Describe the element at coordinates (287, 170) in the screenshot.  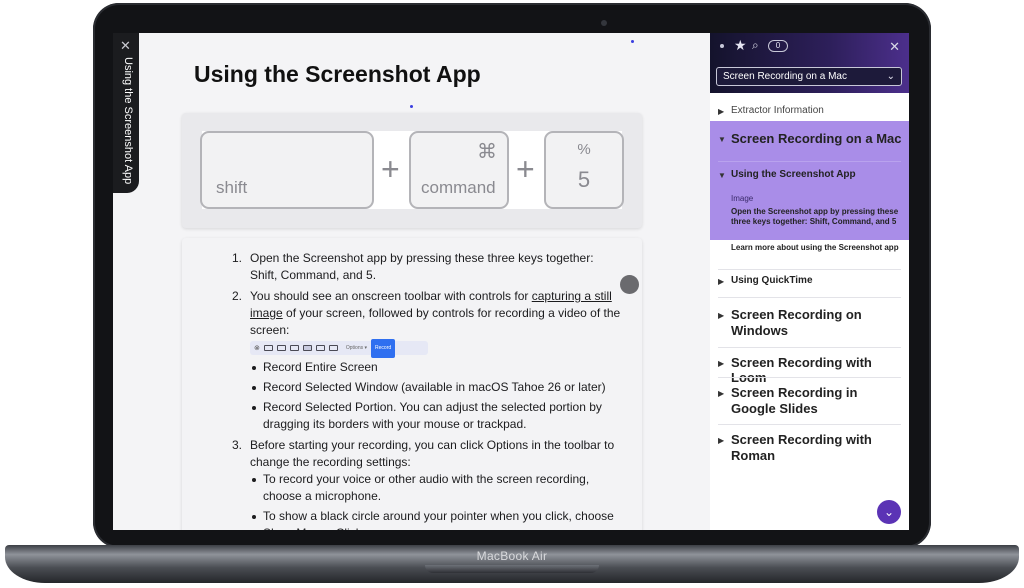
I see `key-shift: shift` at that location.